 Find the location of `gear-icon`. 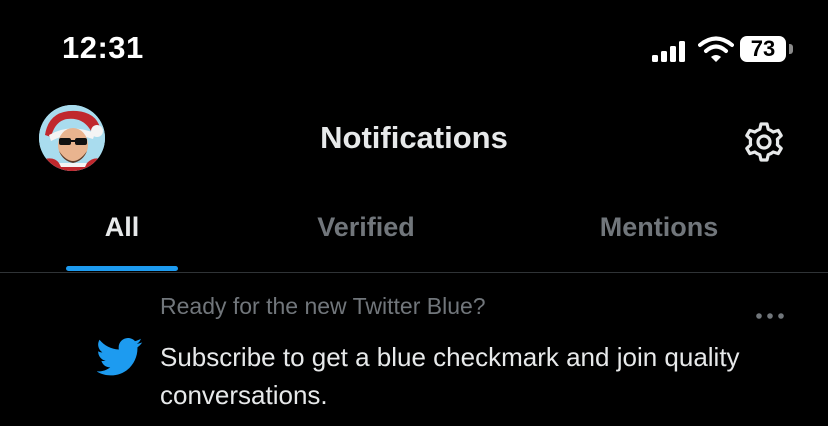

gear-icon is located at coordinates (764, 142).